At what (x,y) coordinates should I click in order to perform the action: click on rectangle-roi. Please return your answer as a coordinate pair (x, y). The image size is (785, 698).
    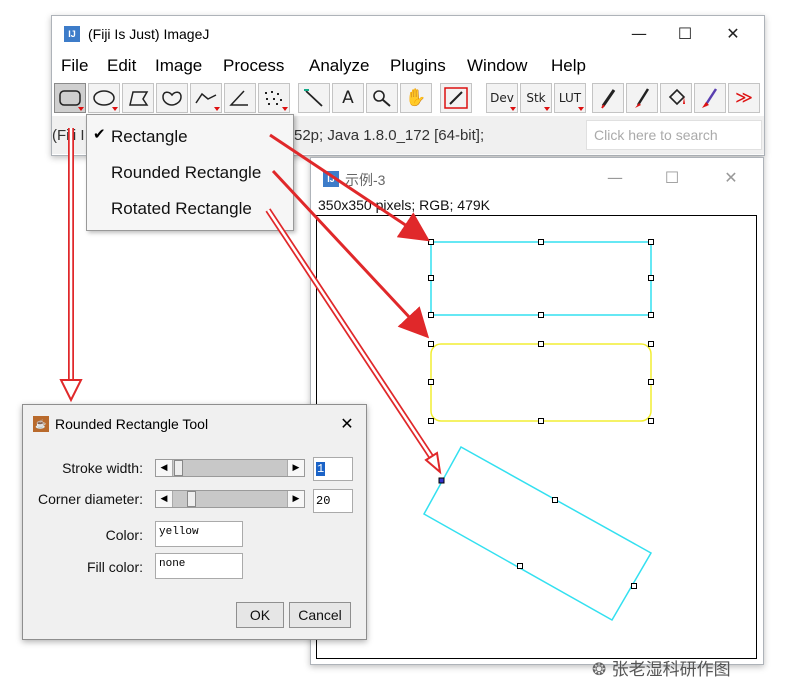
    Looking at the image, I should click on (541, 278).